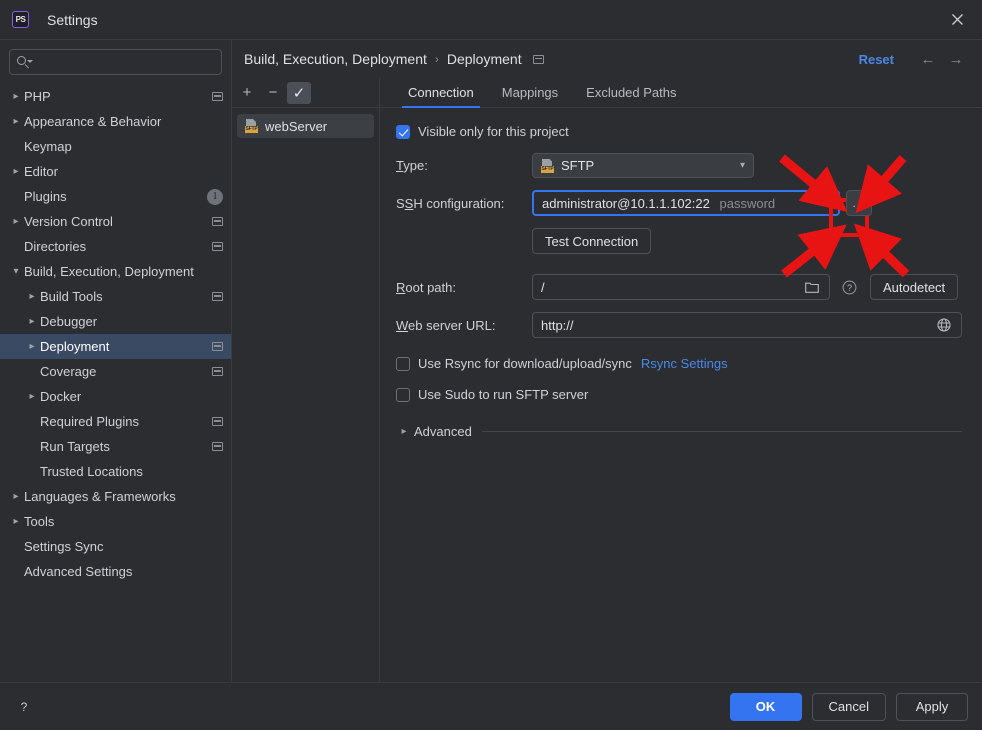  I want to click on type-label: Type:, so click(412, 165).